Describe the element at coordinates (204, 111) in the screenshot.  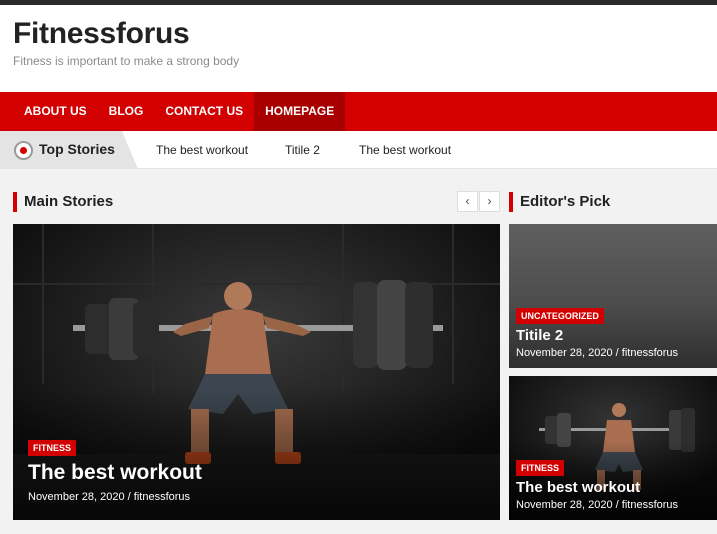
I see `nav-item-contact-us: CONTACT US` at that location.